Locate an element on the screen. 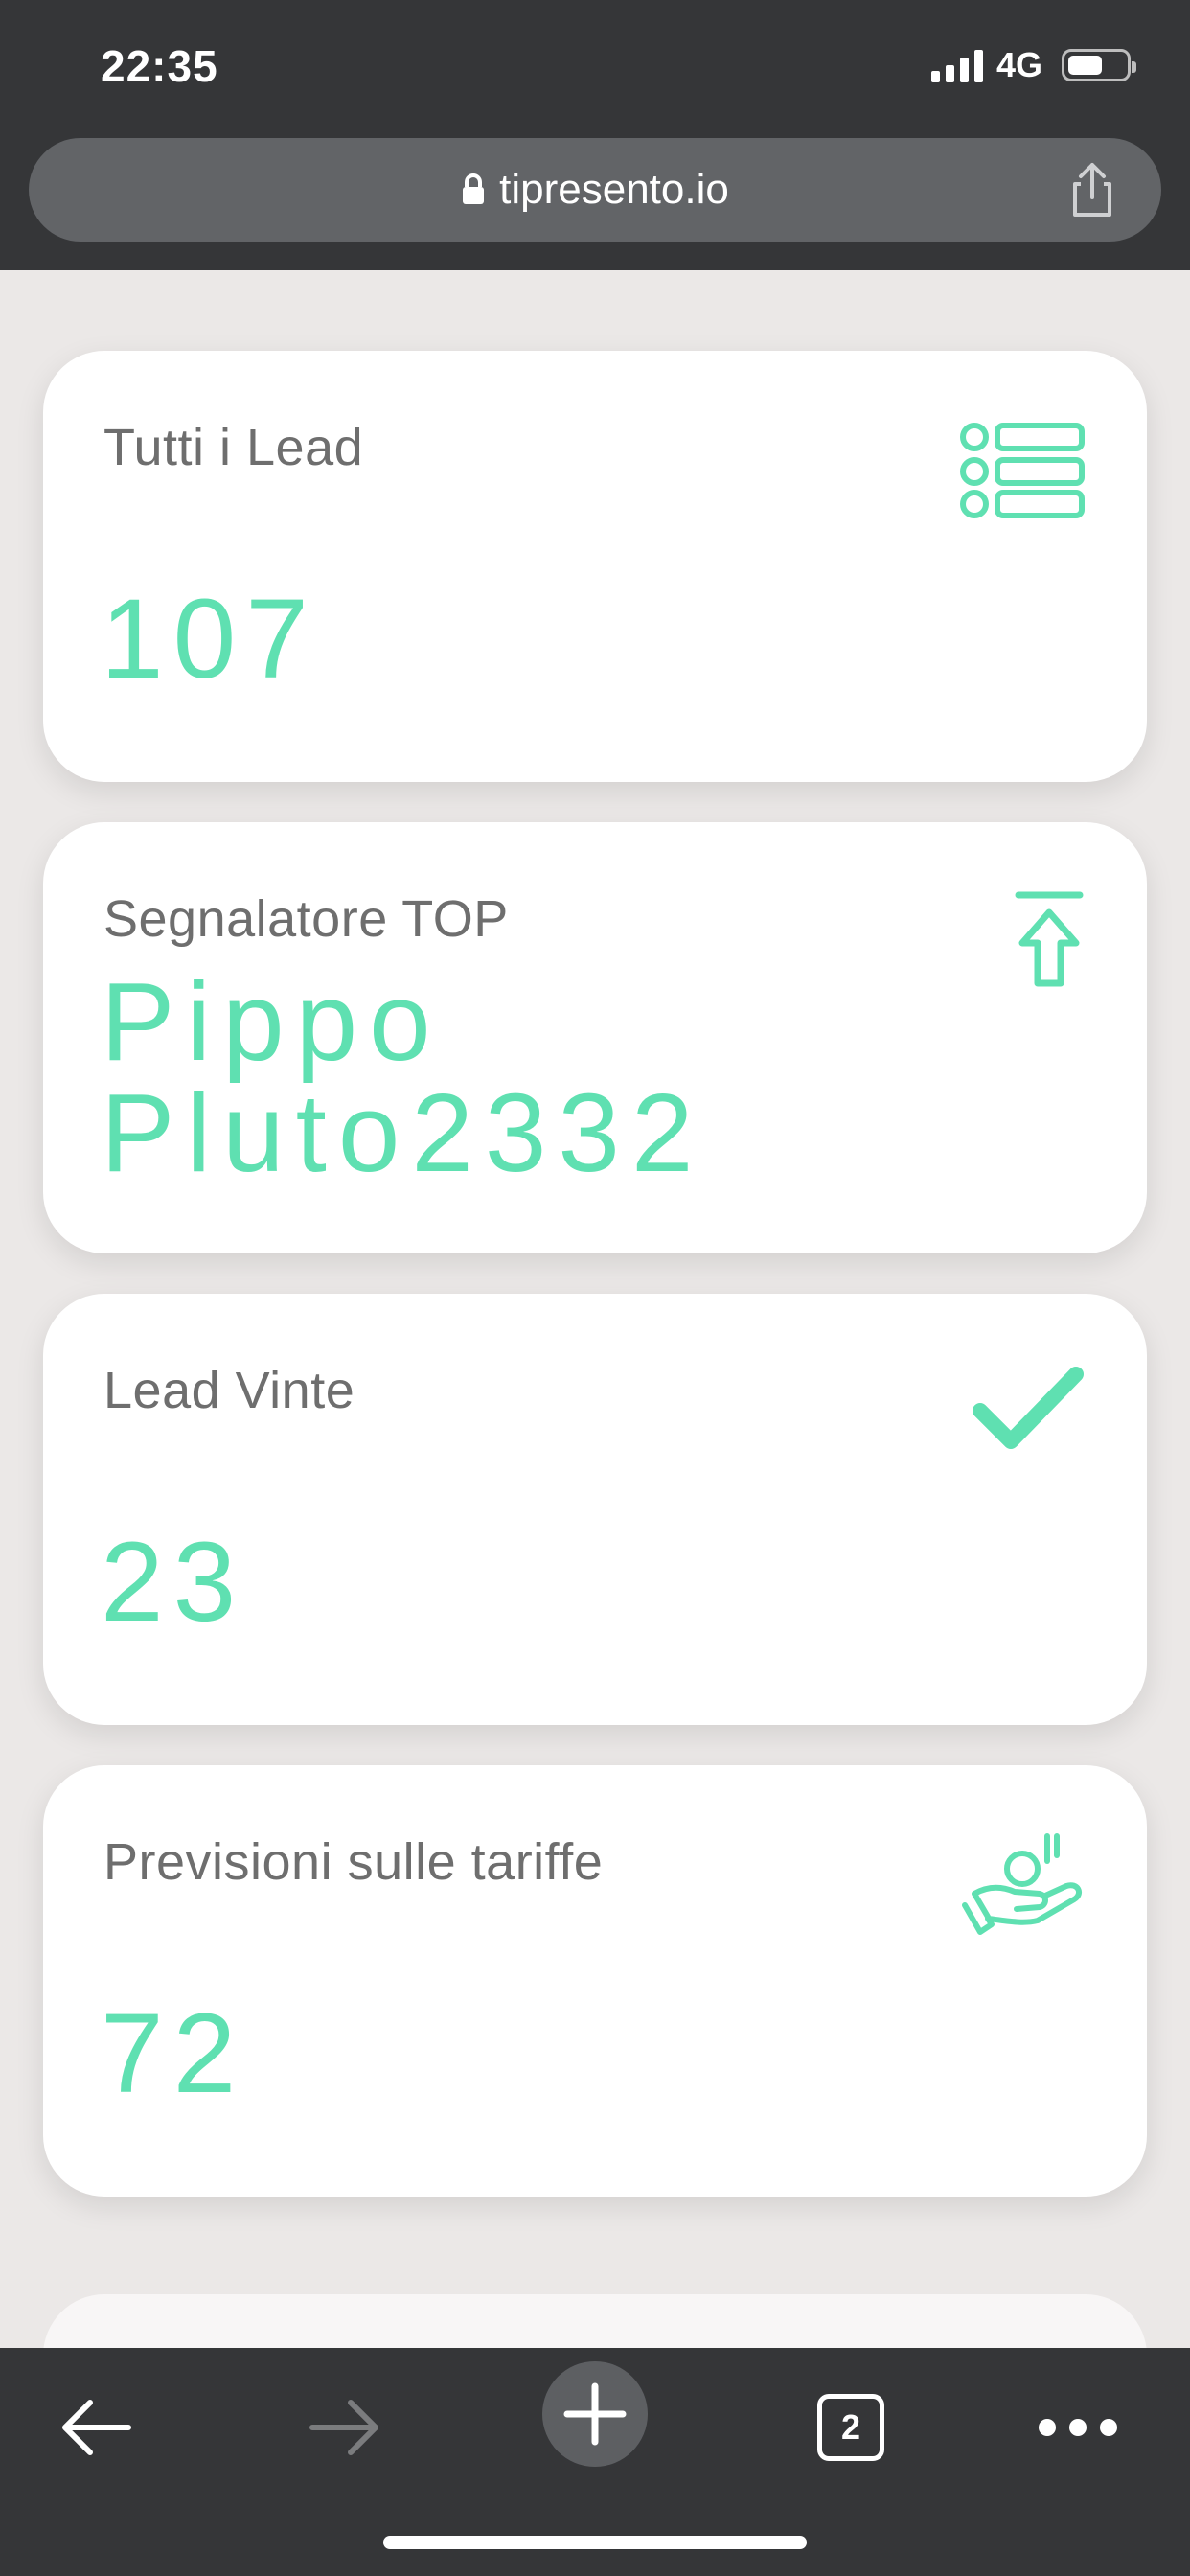  hand-coin-icon is located at coordinates (1022, 1884).